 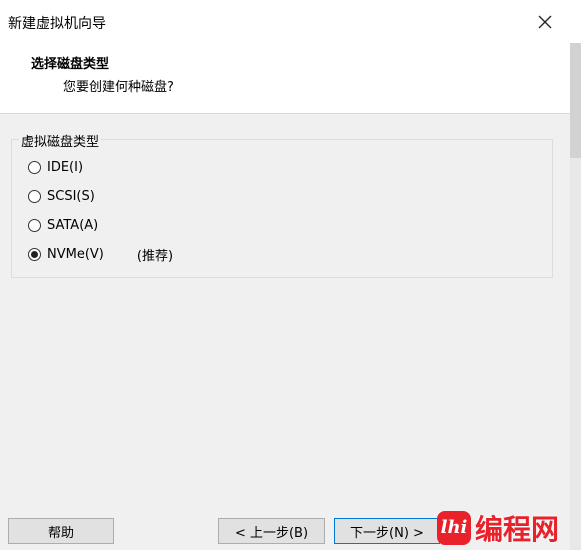 What do you see at coordinates (517, 529) in the screenshot?
I see `watermark-text: 编程网` at bounding box center [517, 529].